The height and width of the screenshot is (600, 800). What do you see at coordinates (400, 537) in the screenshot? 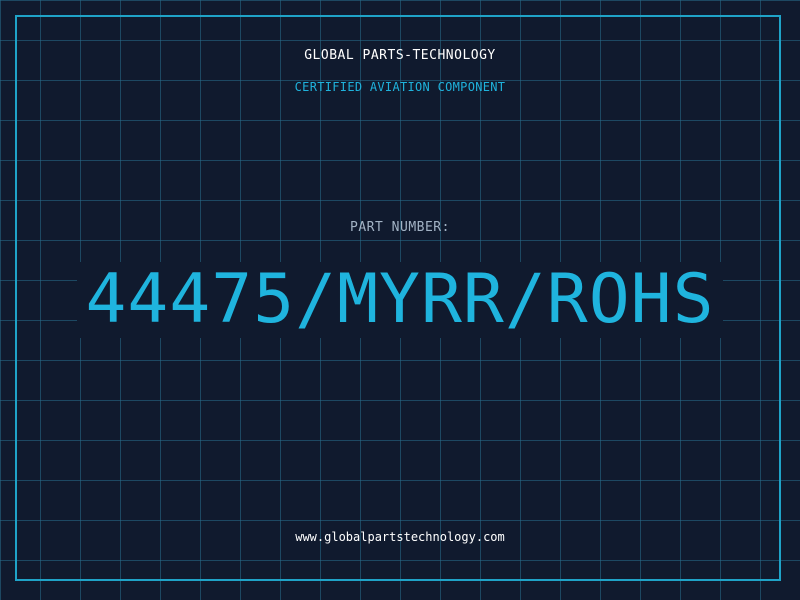
I see `website-url: www.globalpartstechnology.com` at bounding box center [400, 537].